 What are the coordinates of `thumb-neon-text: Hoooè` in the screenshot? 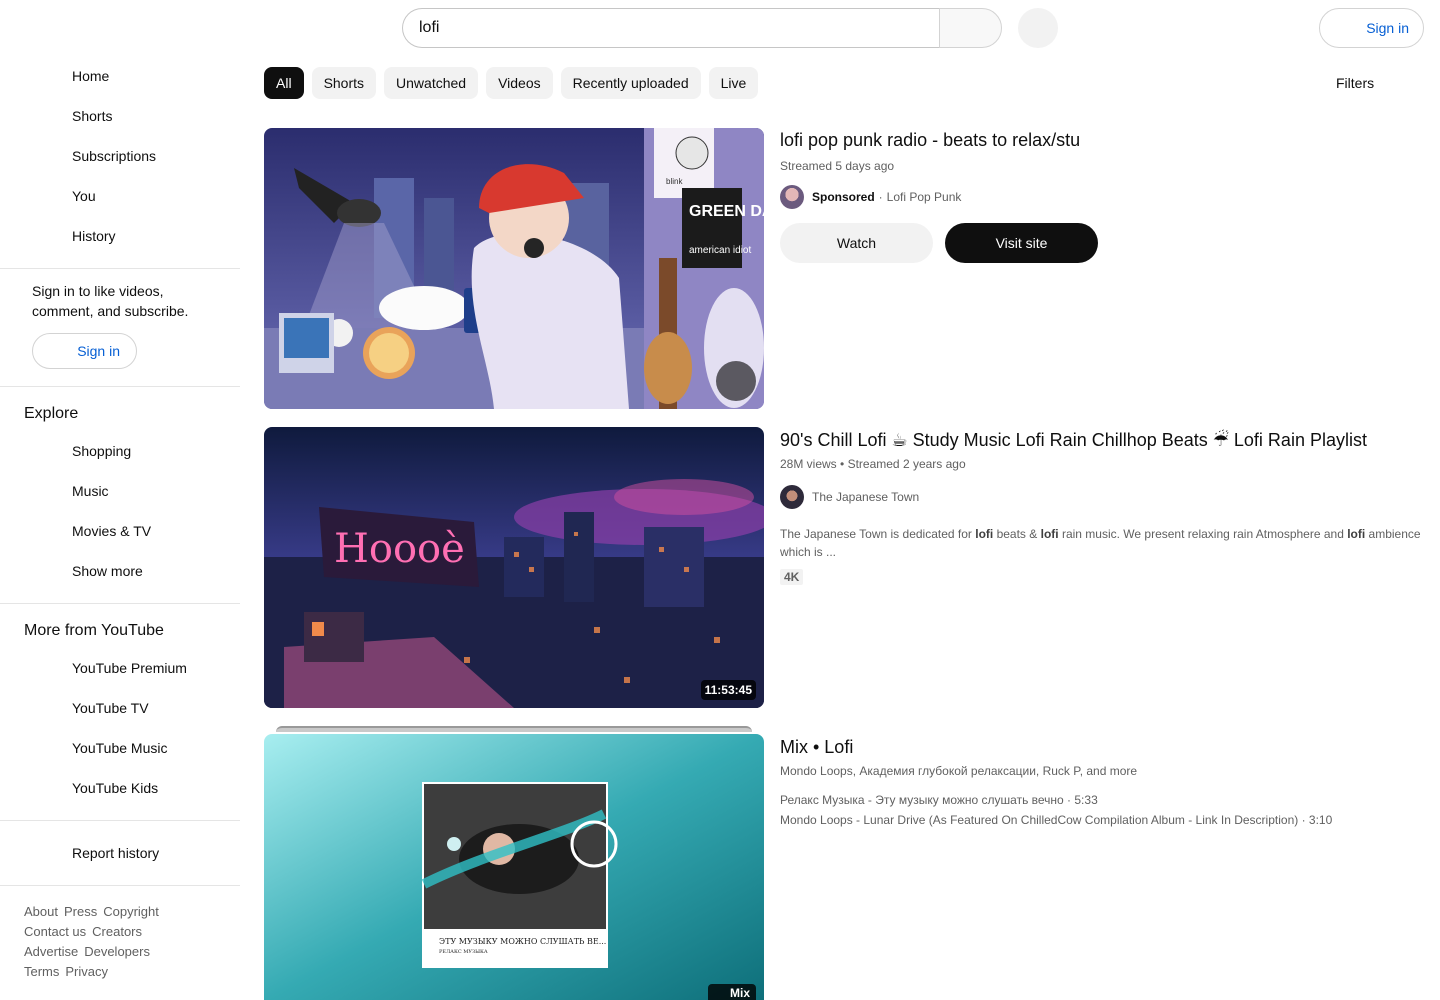 It's located at (399, 549).